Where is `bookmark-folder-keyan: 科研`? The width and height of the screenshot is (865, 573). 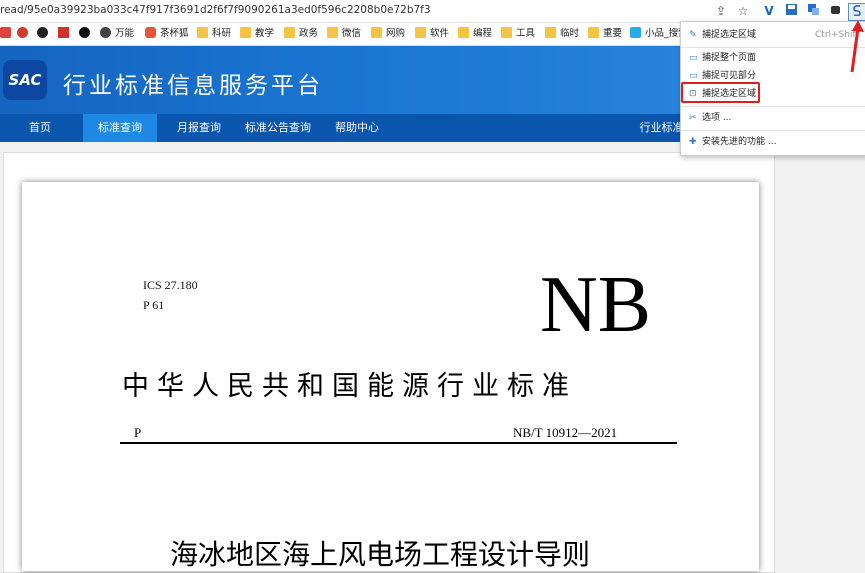
bookmark-folder-keyan: 科研 is located at coordinates (214, 34).